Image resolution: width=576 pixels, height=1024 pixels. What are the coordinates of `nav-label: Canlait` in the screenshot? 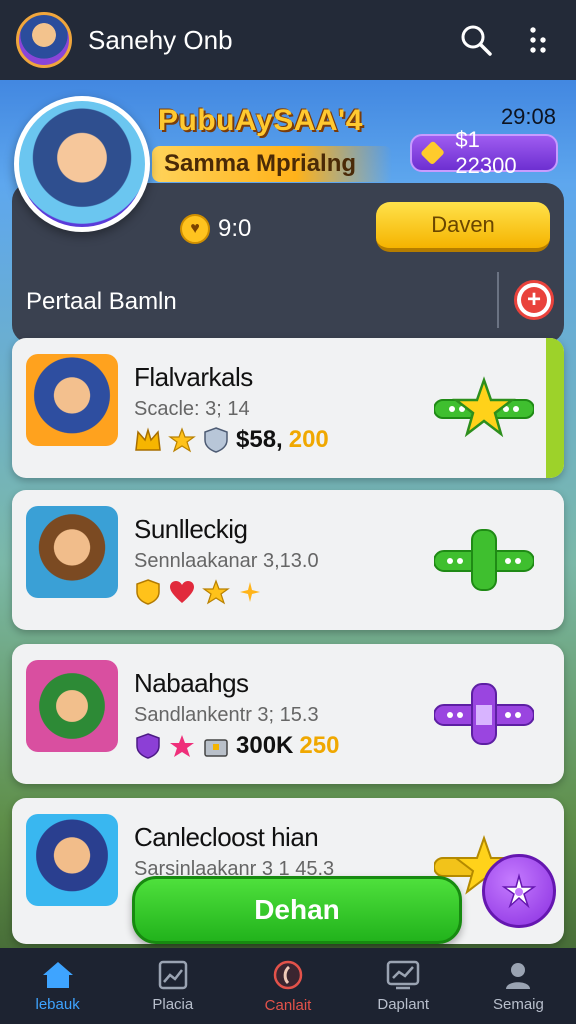 It's located at (288, 1005).